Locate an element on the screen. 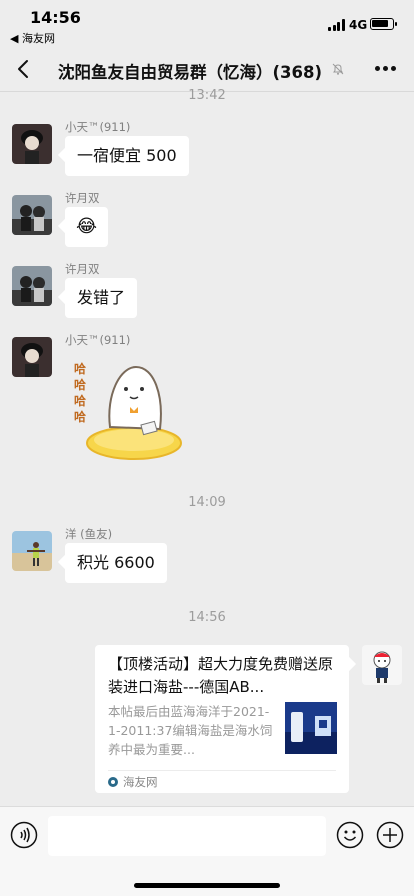 The width and height of the screenshot is (414, 896). home-indicator is located at coordinates (207, 885).